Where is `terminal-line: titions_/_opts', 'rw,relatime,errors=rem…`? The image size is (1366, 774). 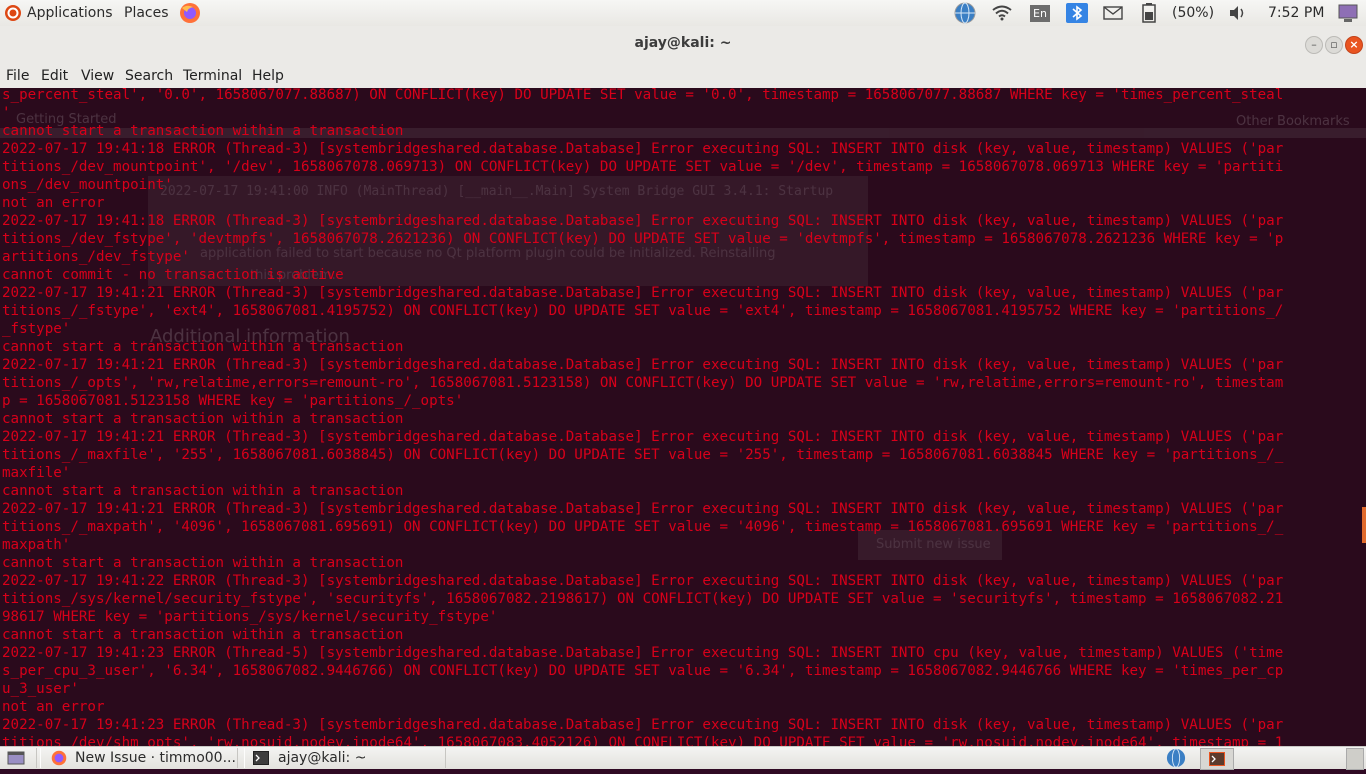 terminal-line: titions_/_opts', 'rw,relatime,errors=rem… is located at coordinates (643, 383).